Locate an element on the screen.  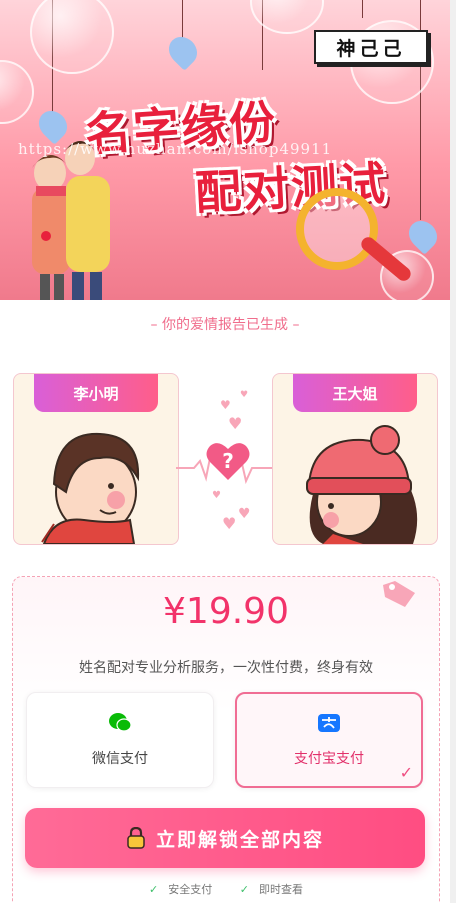
person-card-right: 王大姐 is located at coordinates (355, 459).